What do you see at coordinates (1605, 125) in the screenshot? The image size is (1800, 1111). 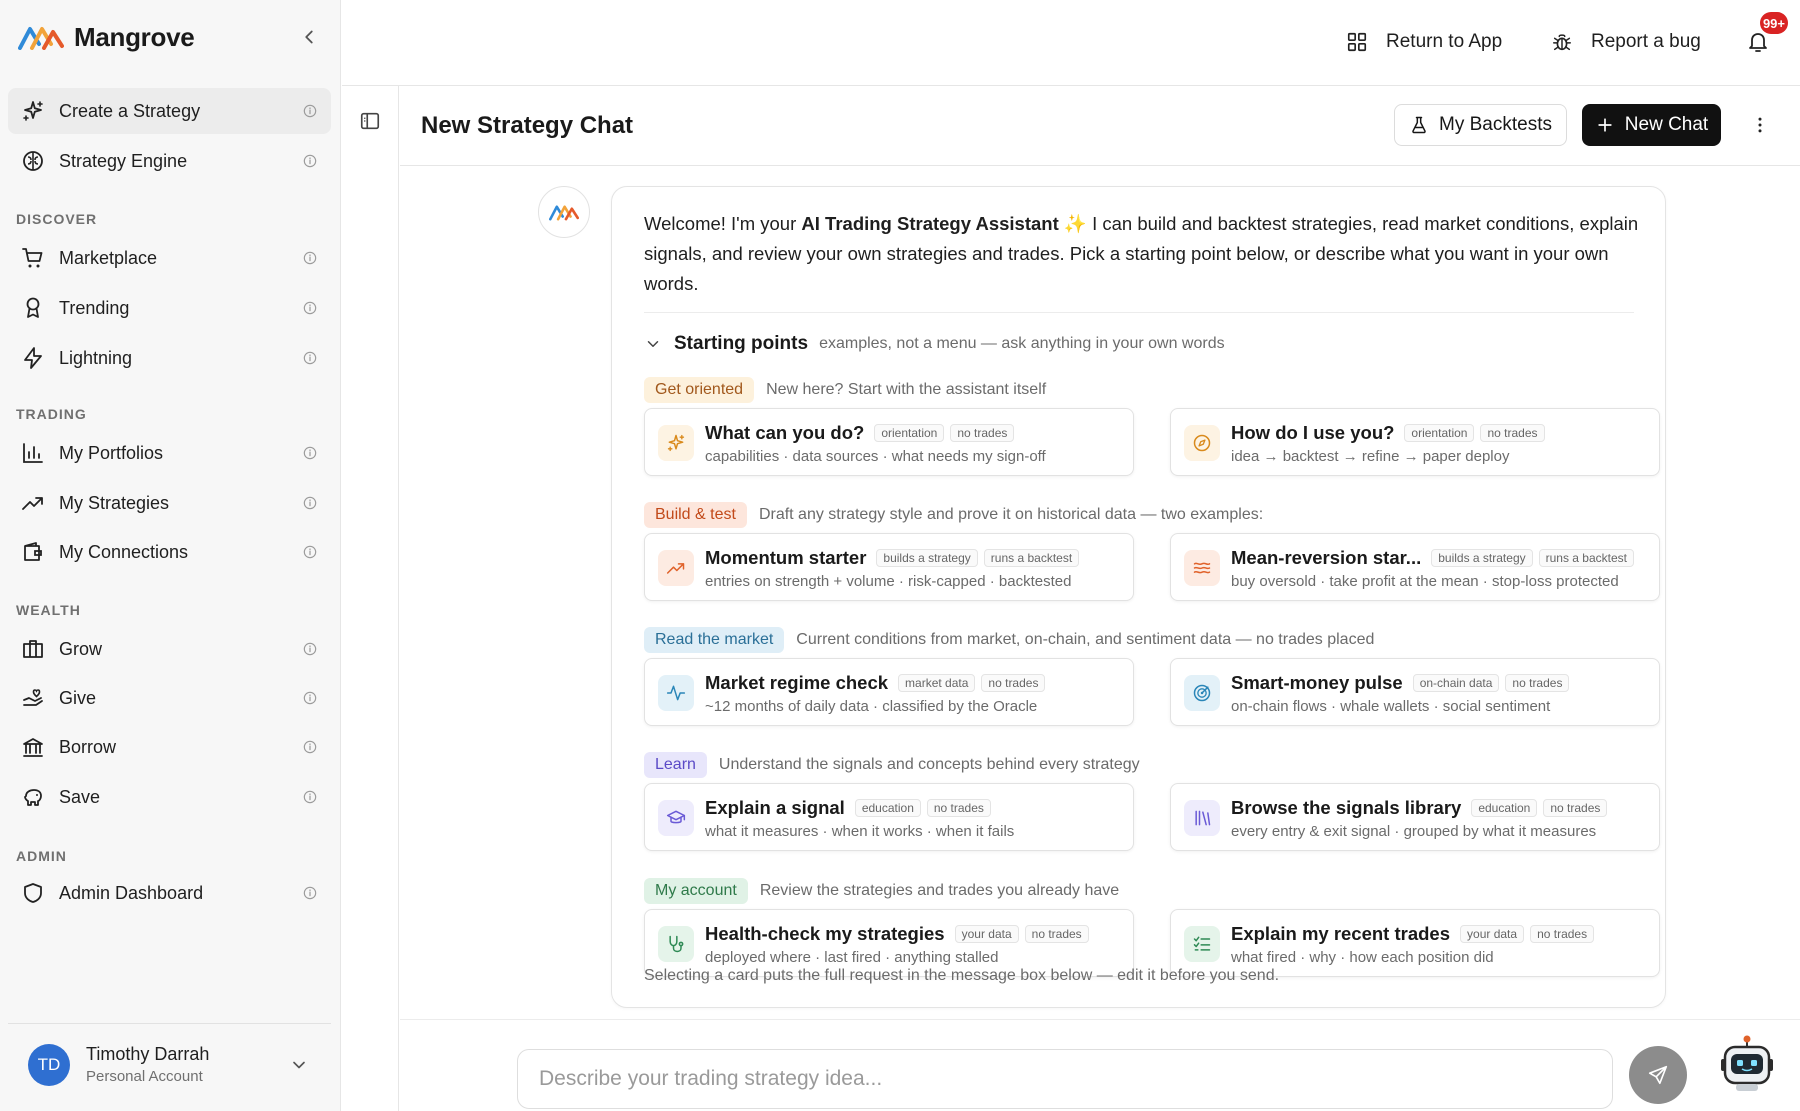 I see `plus-icon` at bounding box center [1605, 125].